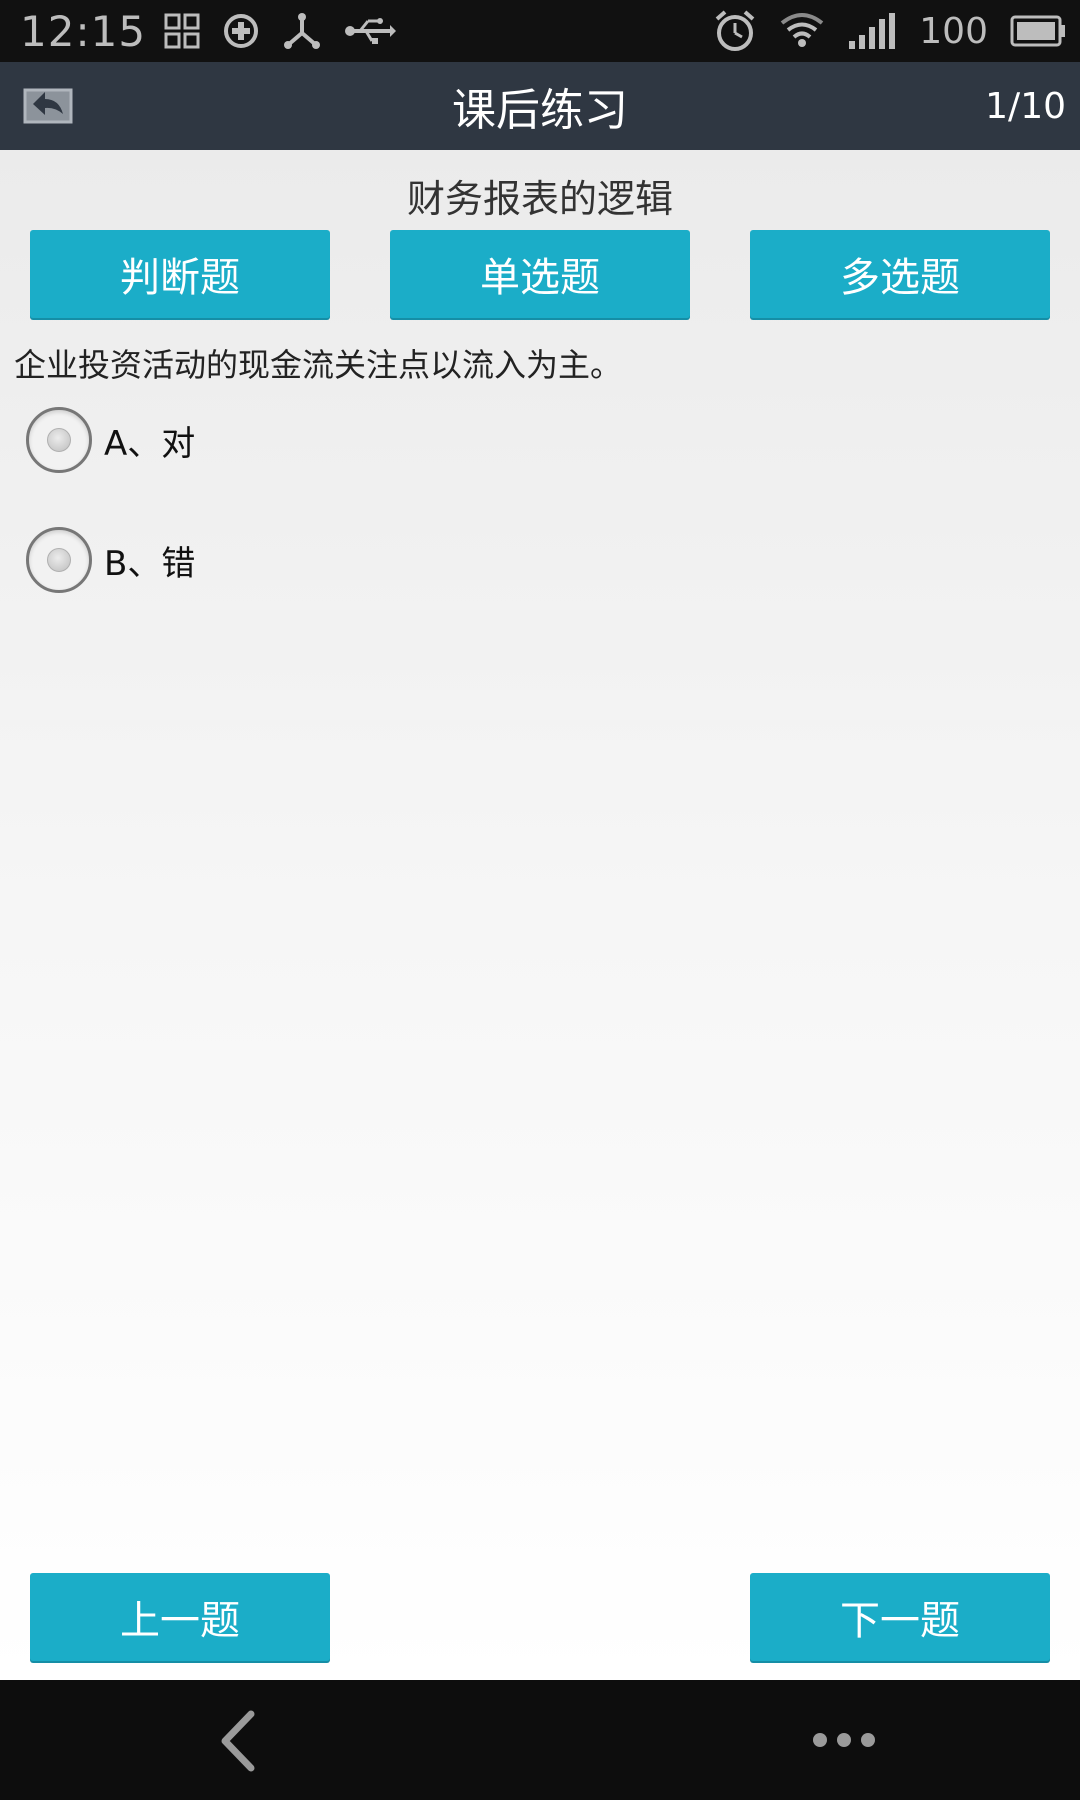 Image resolution: width=1080 pixels, height=1800 pixels. I want to click on question-progress: 1/10, so click(1025, 106).